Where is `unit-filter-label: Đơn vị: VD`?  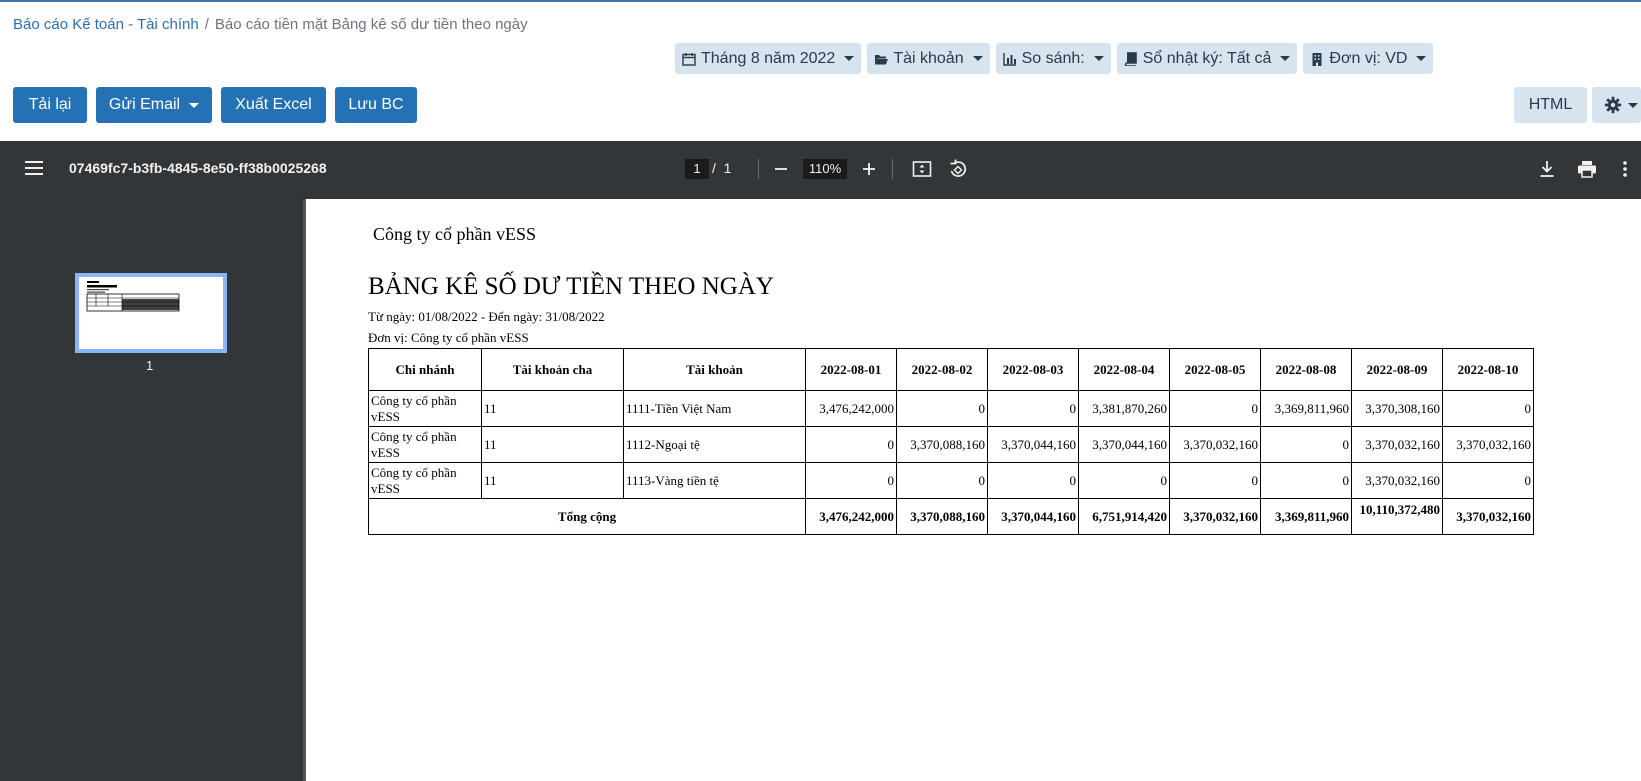
unit-filter-label: Đơn vị: VD is located at coordinates (1368, 58).